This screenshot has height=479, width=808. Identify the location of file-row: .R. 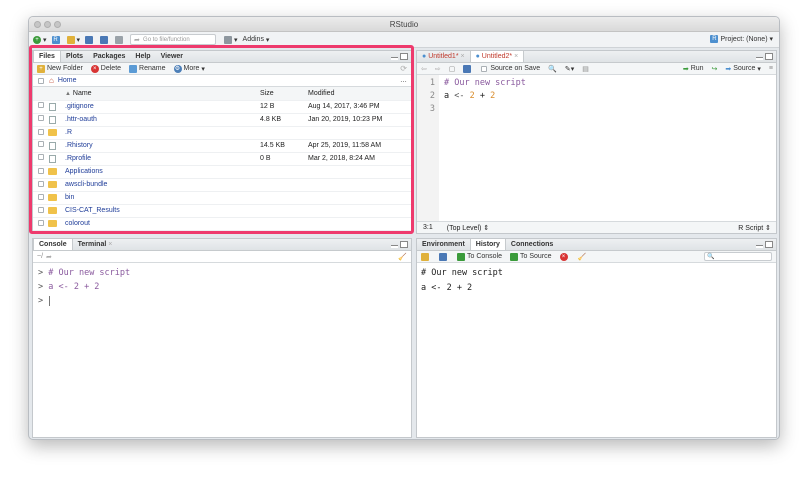
(222, 133).